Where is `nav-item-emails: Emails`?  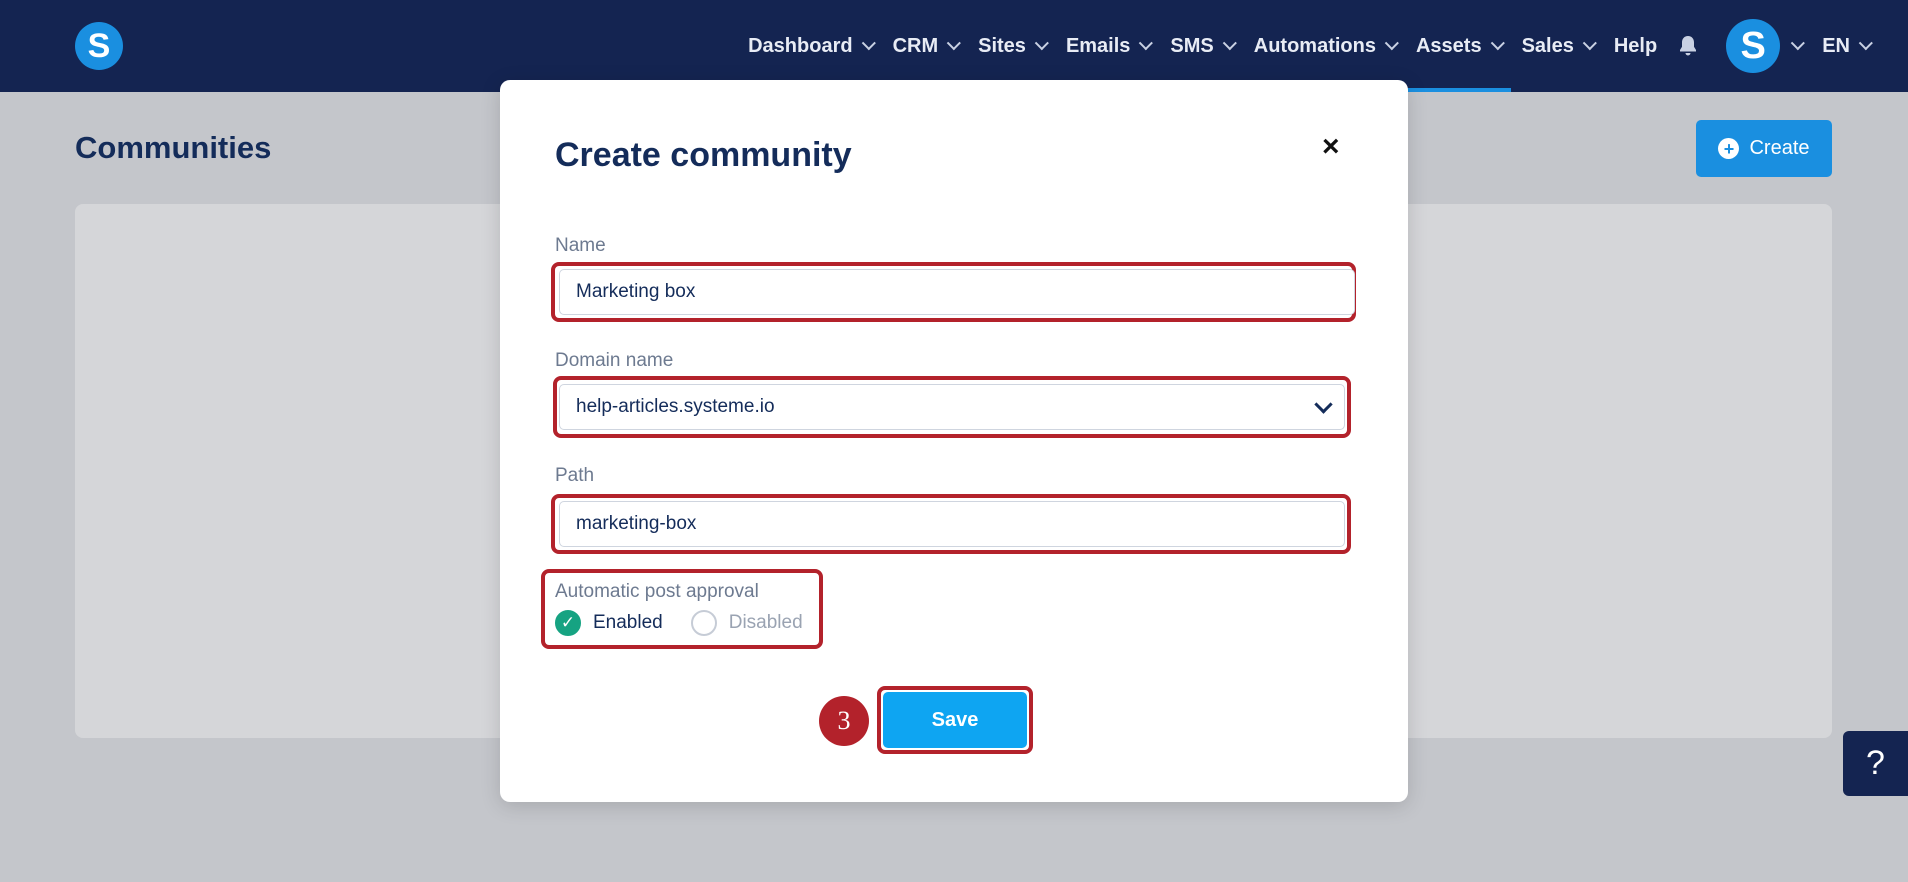
nav-item-emails: Emails is located at coordinates (1107, 46).